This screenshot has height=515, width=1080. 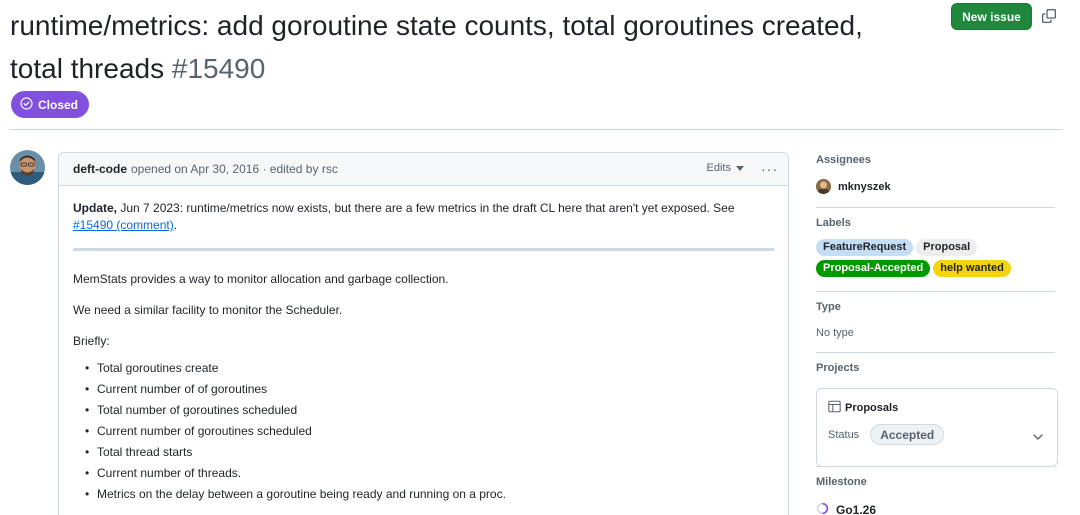 What do you see at coordinates (834, 408) in the screenshot?
I see `table-icon` at bounding box center [834, 408].